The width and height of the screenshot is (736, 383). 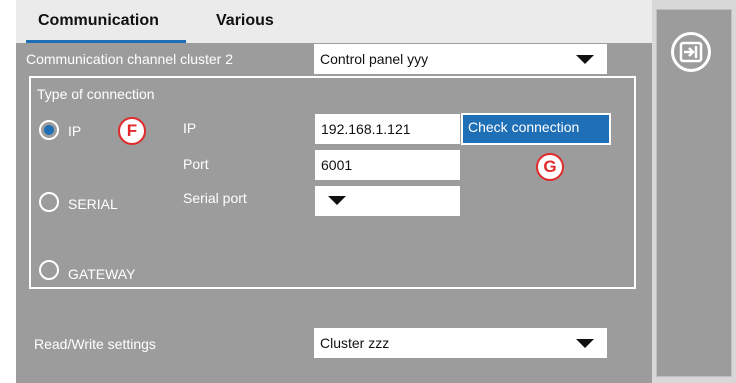 I want to click on read-write-settings-label: Read/Write settings, so click(x=95, y=344).